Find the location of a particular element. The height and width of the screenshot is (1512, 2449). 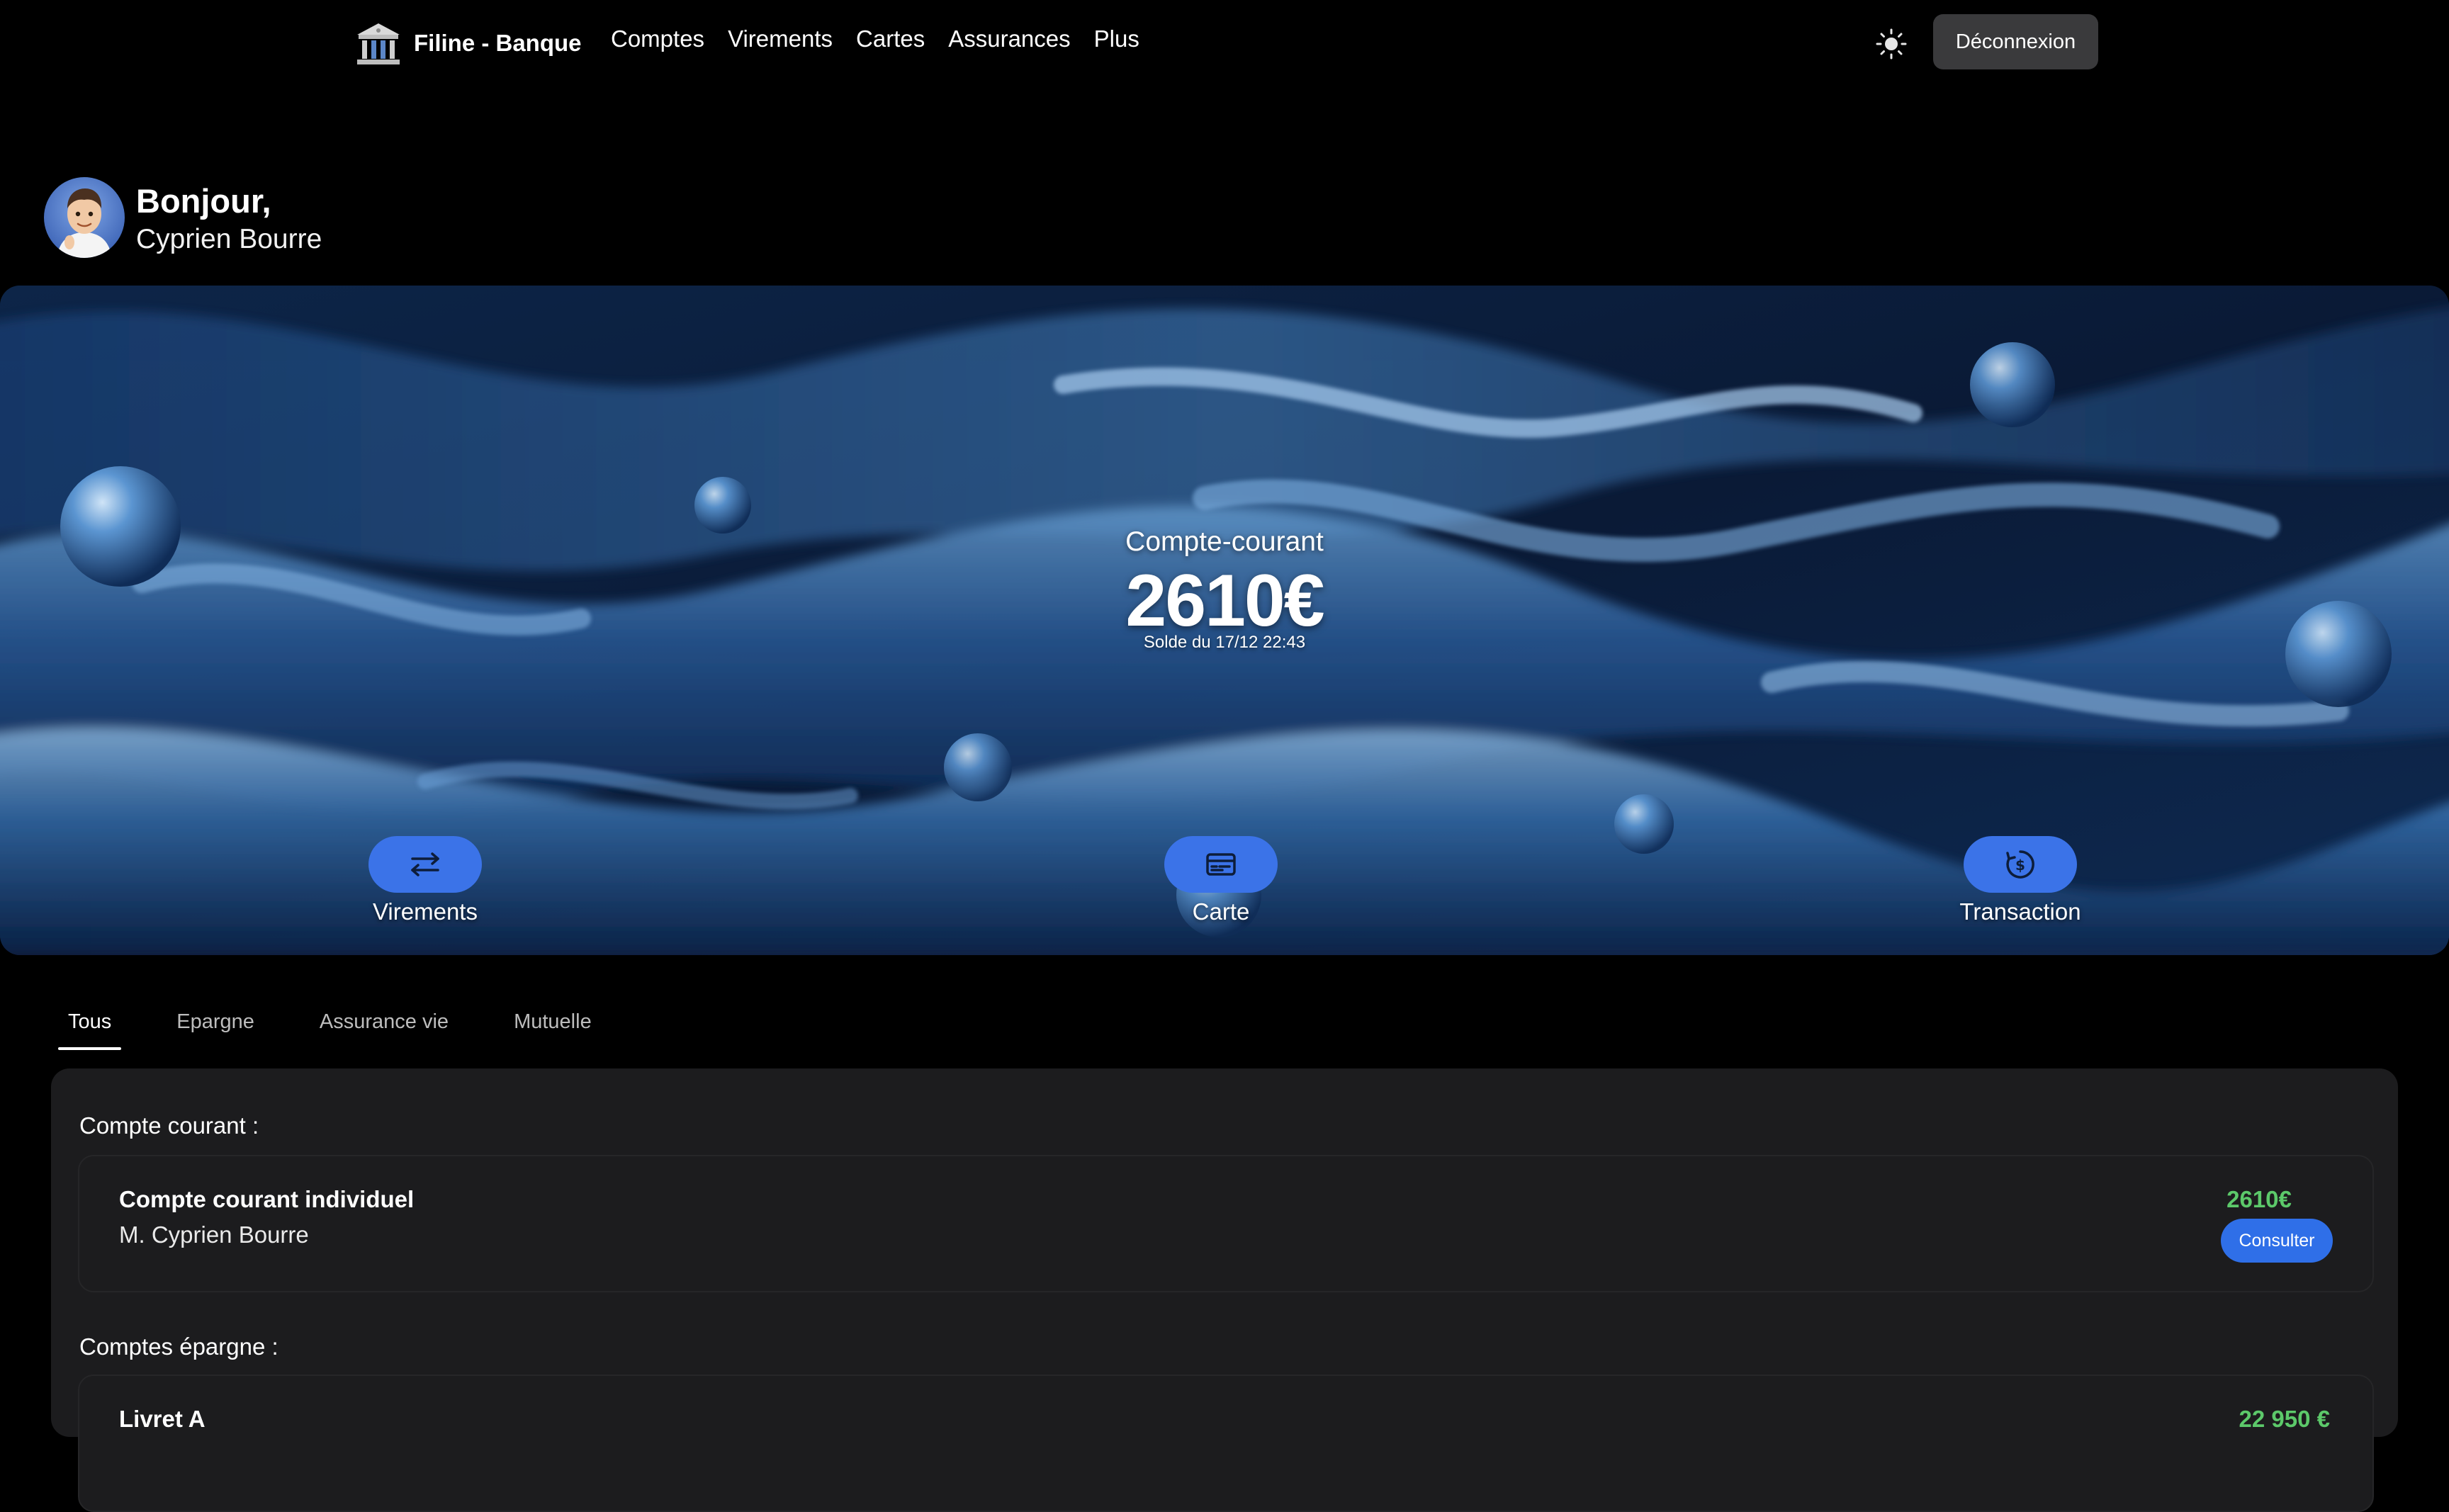

virements-button is located at coordinates (425, 864).